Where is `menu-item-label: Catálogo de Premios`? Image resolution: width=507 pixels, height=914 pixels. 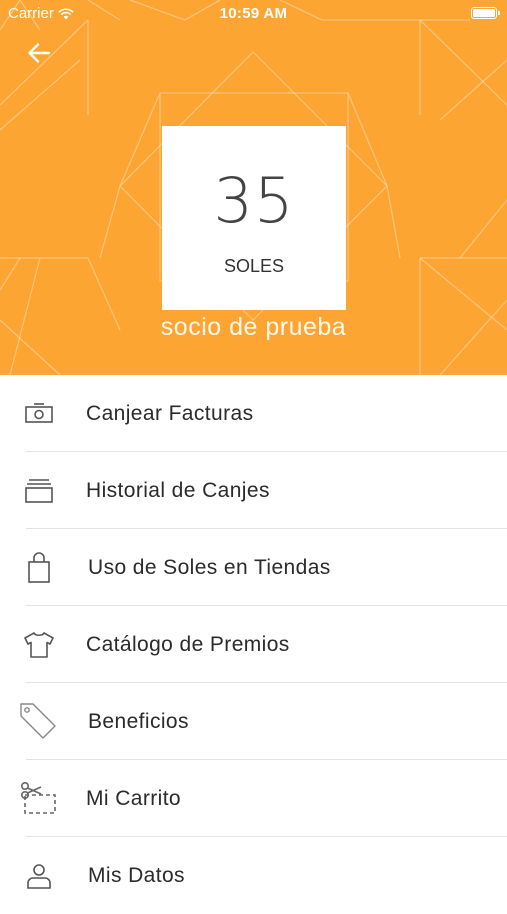
menu-item-label: Catálogo de Premios is located at coordinates (188, 644).